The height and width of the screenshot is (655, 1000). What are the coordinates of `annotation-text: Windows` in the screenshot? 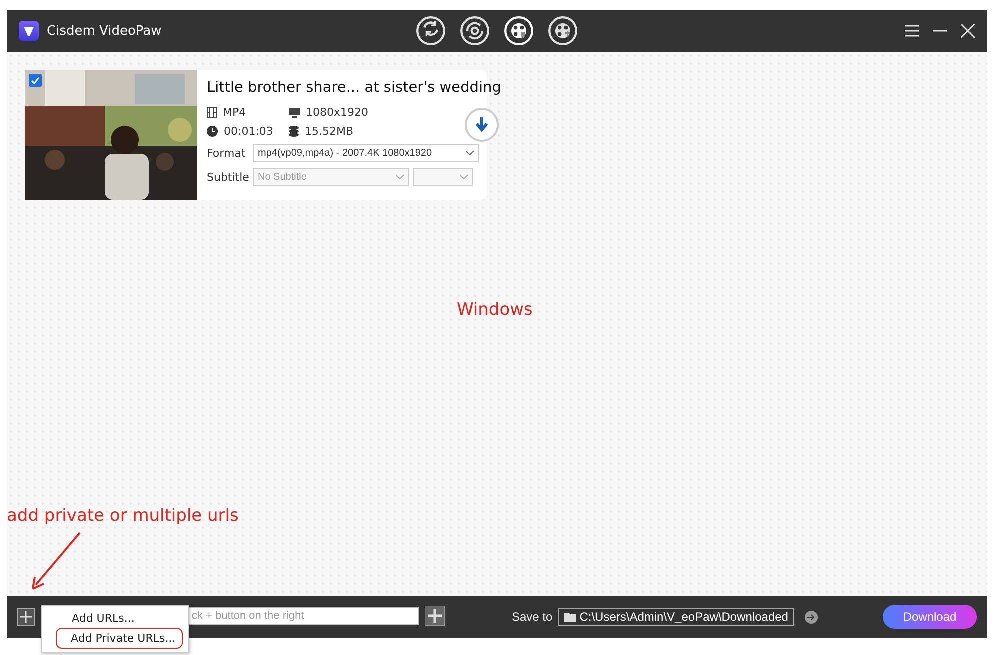 It's located at (495, 310).